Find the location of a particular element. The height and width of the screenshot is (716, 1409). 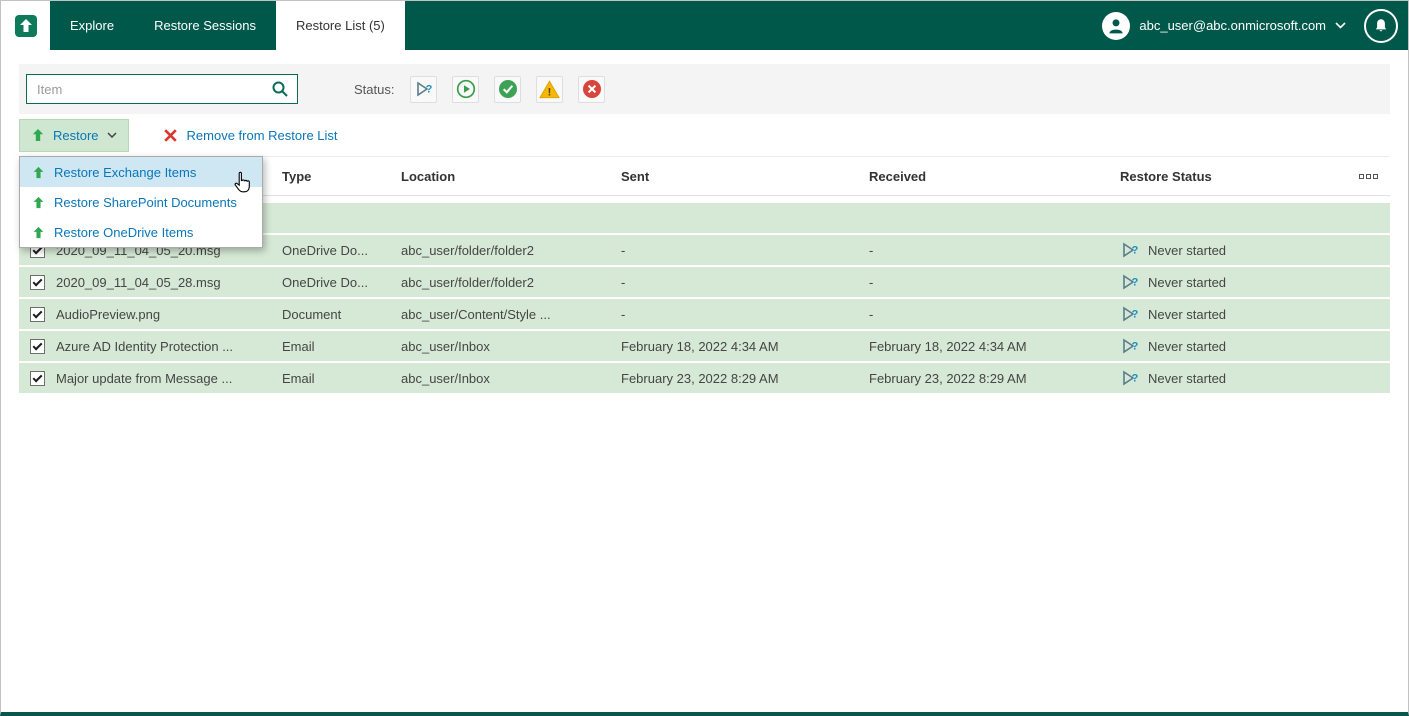

cell-sent: February 23, 2022 8:29 AM is located at coordinates (700, 378).